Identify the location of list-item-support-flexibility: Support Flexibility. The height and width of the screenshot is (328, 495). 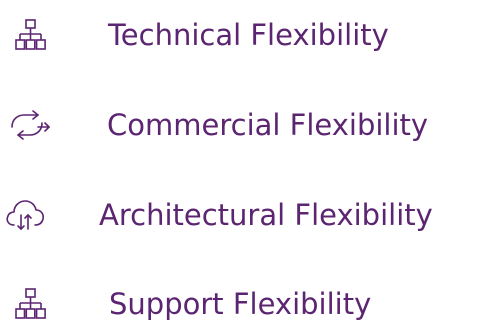
(247, 303).